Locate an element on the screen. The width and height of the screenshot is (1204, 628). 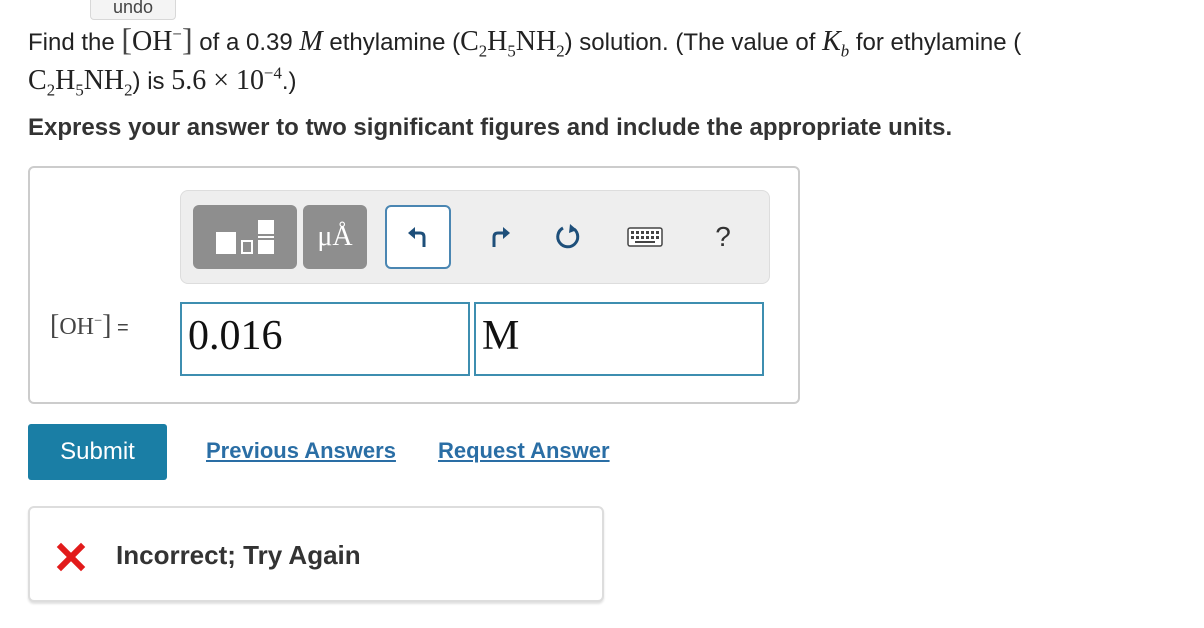
molar-symbol: M is located at coordinates (311, 41).